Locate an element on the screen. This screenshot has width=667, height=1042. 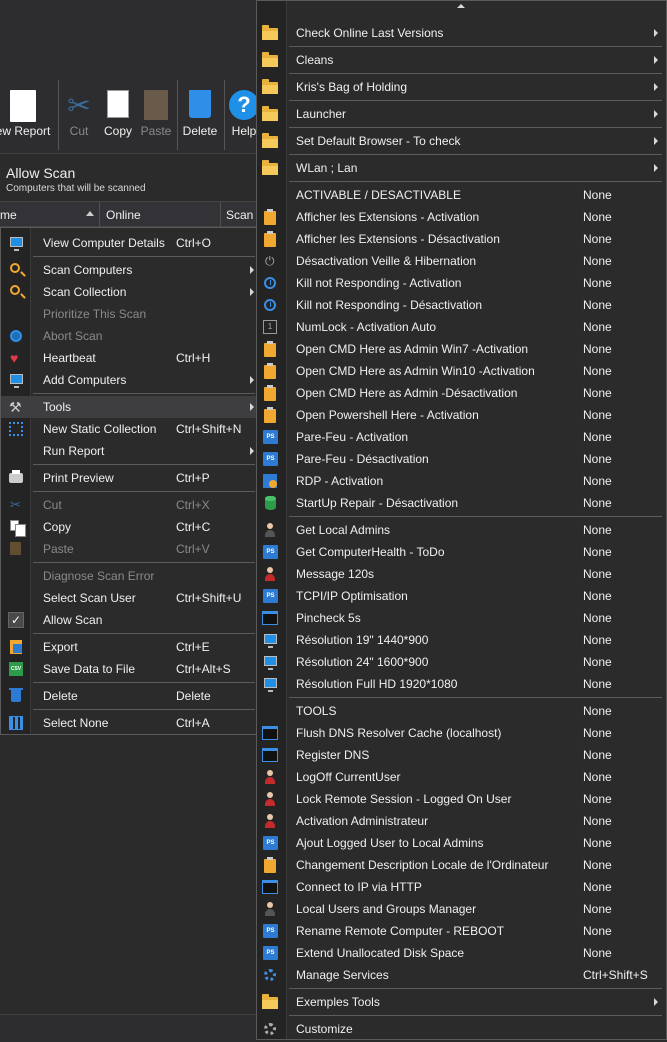
submenu-arrow-icon is located at coordinates (656, 168).